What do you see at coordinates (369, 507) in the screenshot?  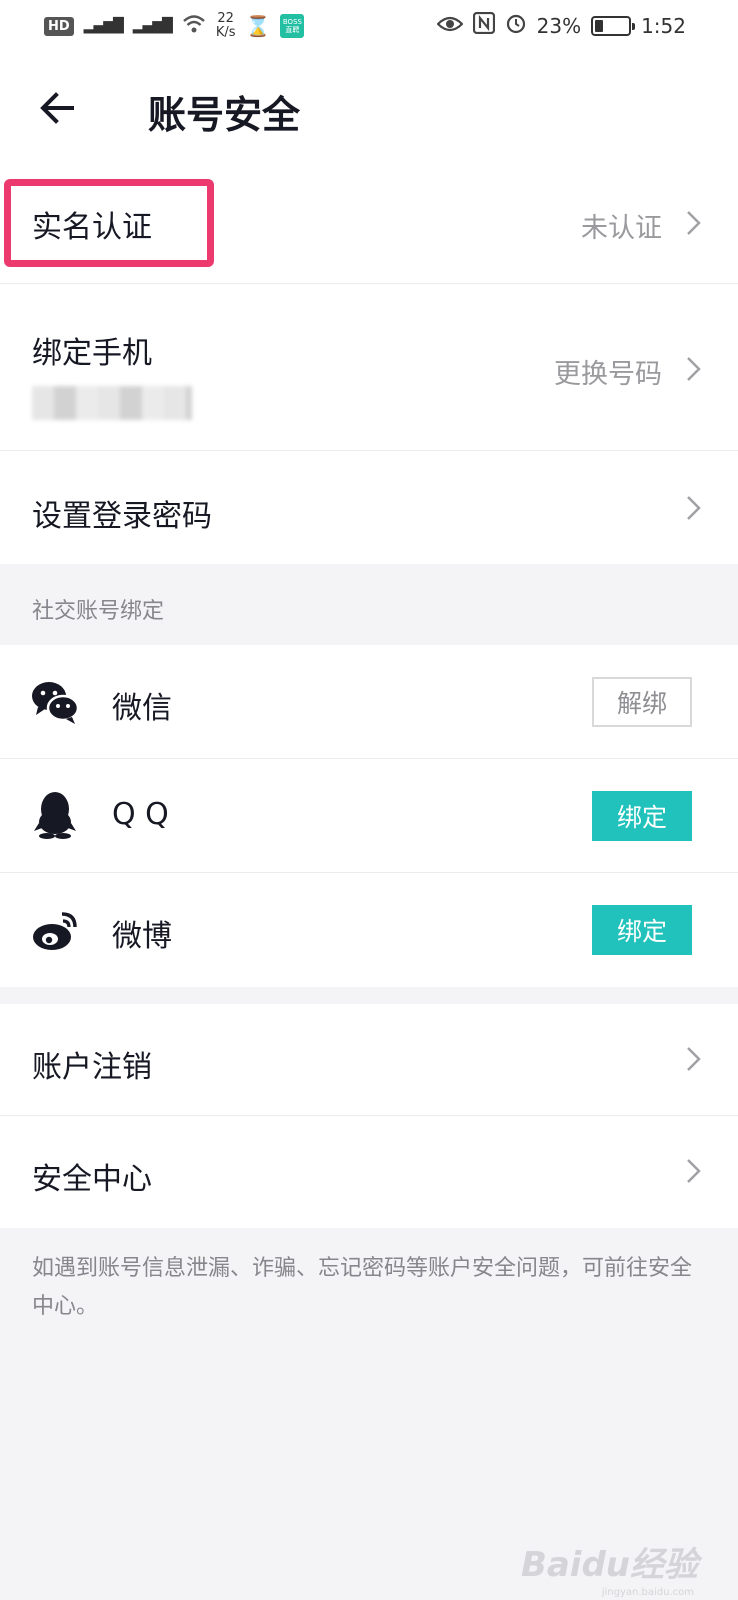 I see `set-login-password-row: 设置登录密码` at bounding box center [369, 507].